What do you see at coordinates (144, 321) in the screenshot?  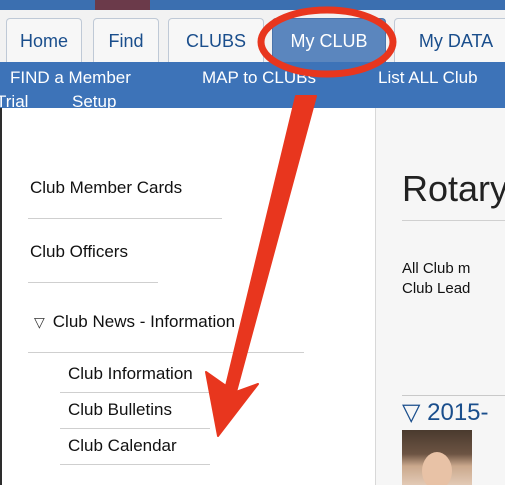 I see `sidebar-item-label: Club News - Information` at bounding box center [144, 321].